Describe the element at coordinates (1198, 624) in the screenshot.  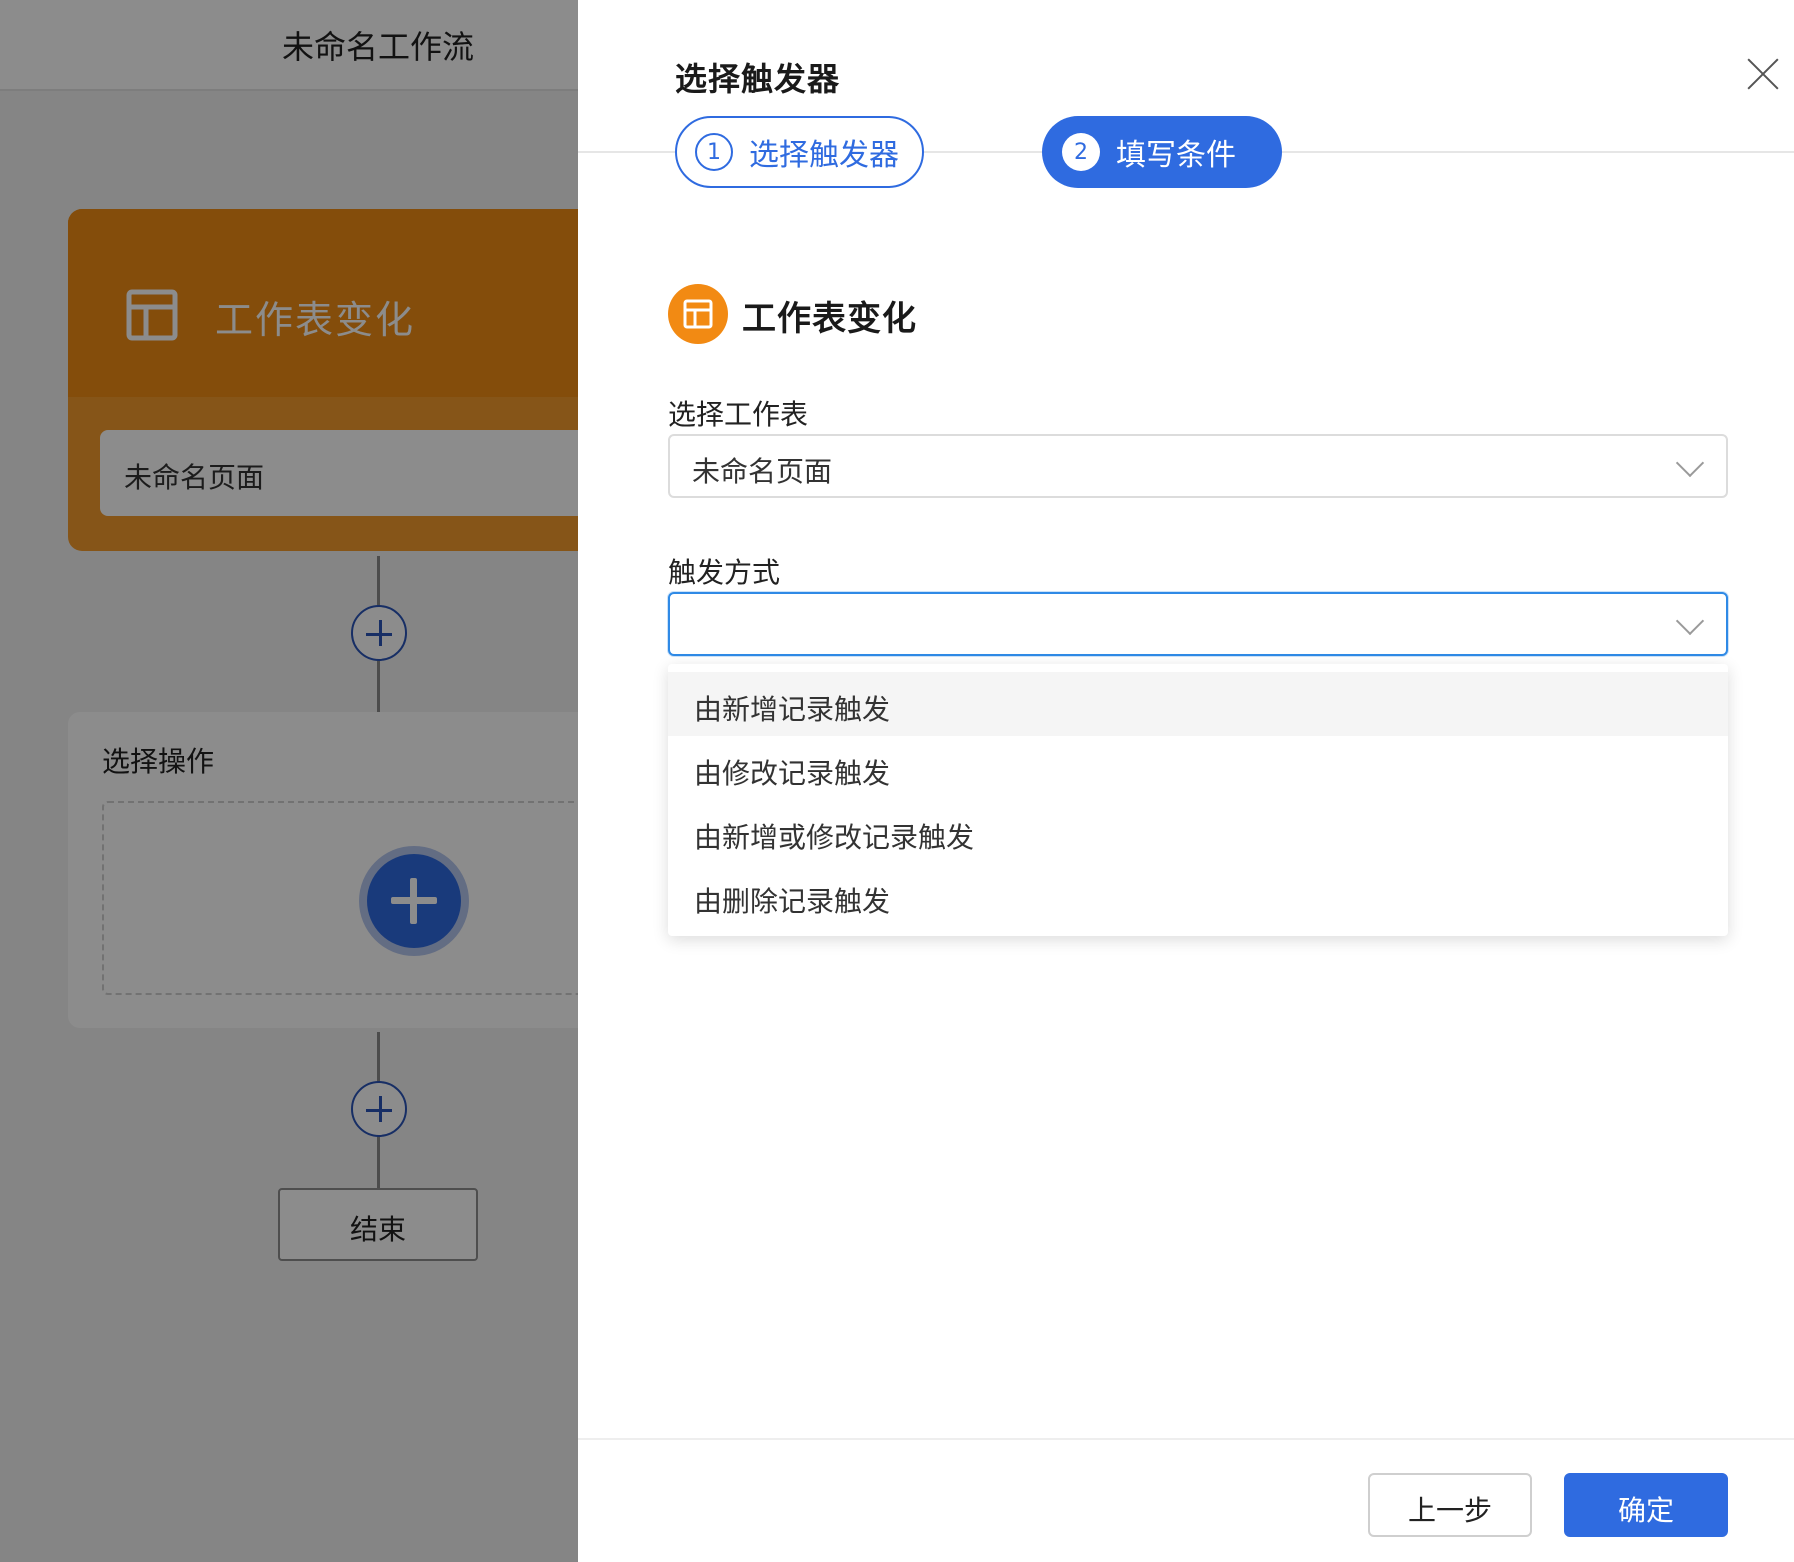
I see `trigger-mode-select` at that location.